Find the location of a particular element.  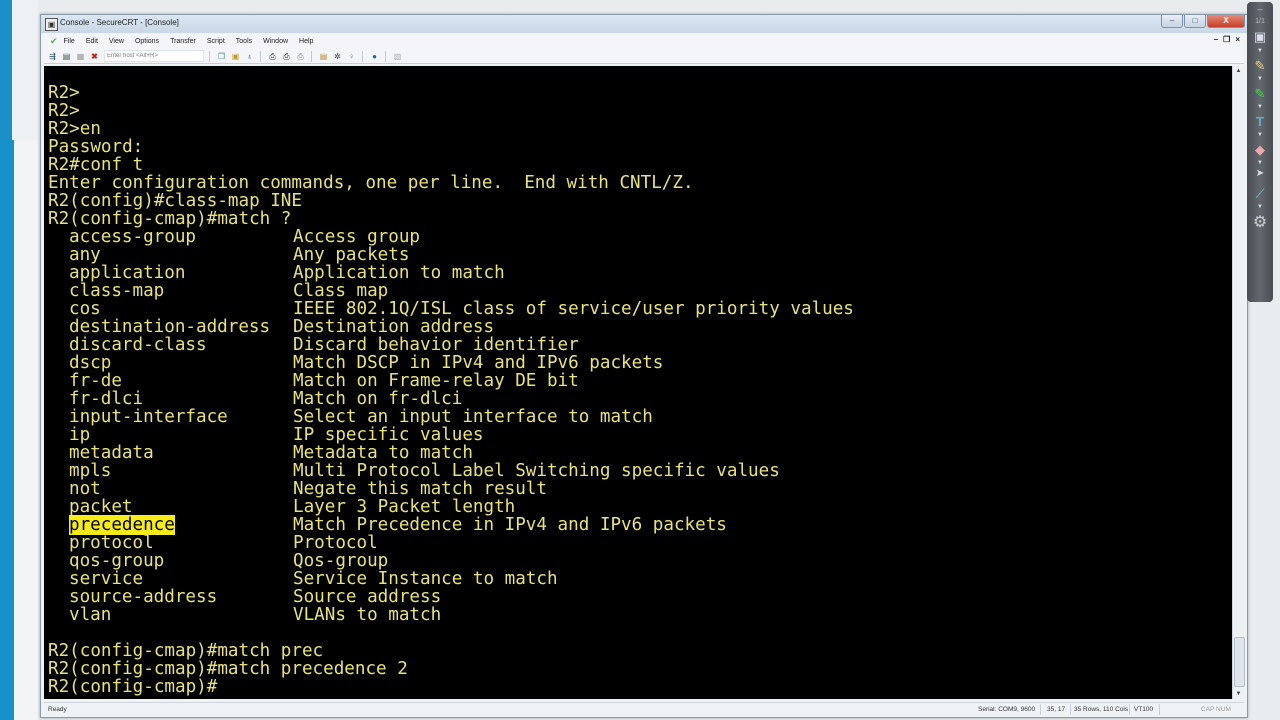

status-ready: Ready is located at coordinates (57, 709).